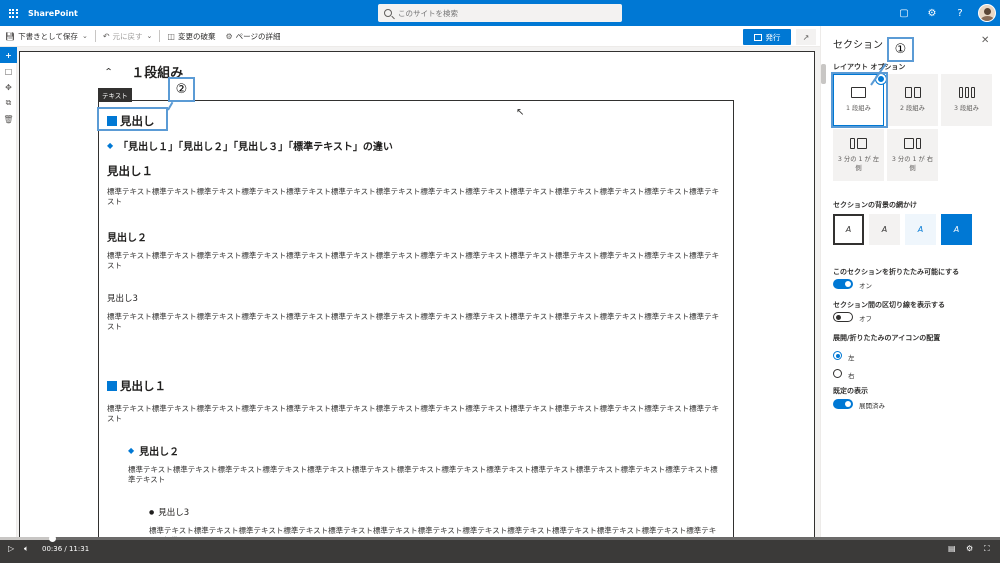  What do you see at coordinates (823, 74) in the screenshot?
I see `scrollbar` at bounding box center [823, 74].